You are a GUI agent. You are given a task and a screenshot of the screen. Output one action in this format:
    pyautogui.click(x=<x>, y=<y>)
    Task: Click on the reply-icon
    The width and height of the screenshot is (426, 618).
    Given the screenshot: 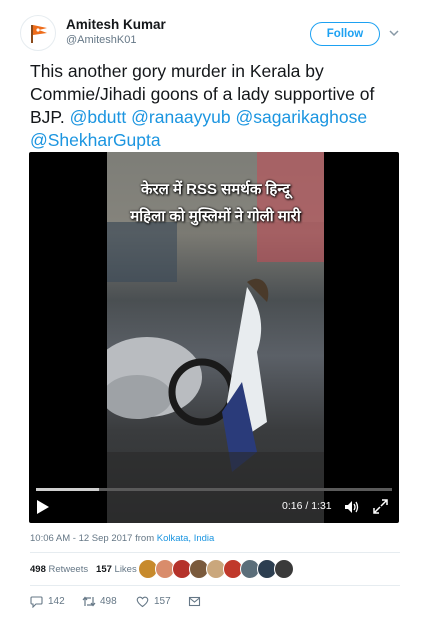 What is the action you would take?
    pyautogui.click(x=36, y=602)
    